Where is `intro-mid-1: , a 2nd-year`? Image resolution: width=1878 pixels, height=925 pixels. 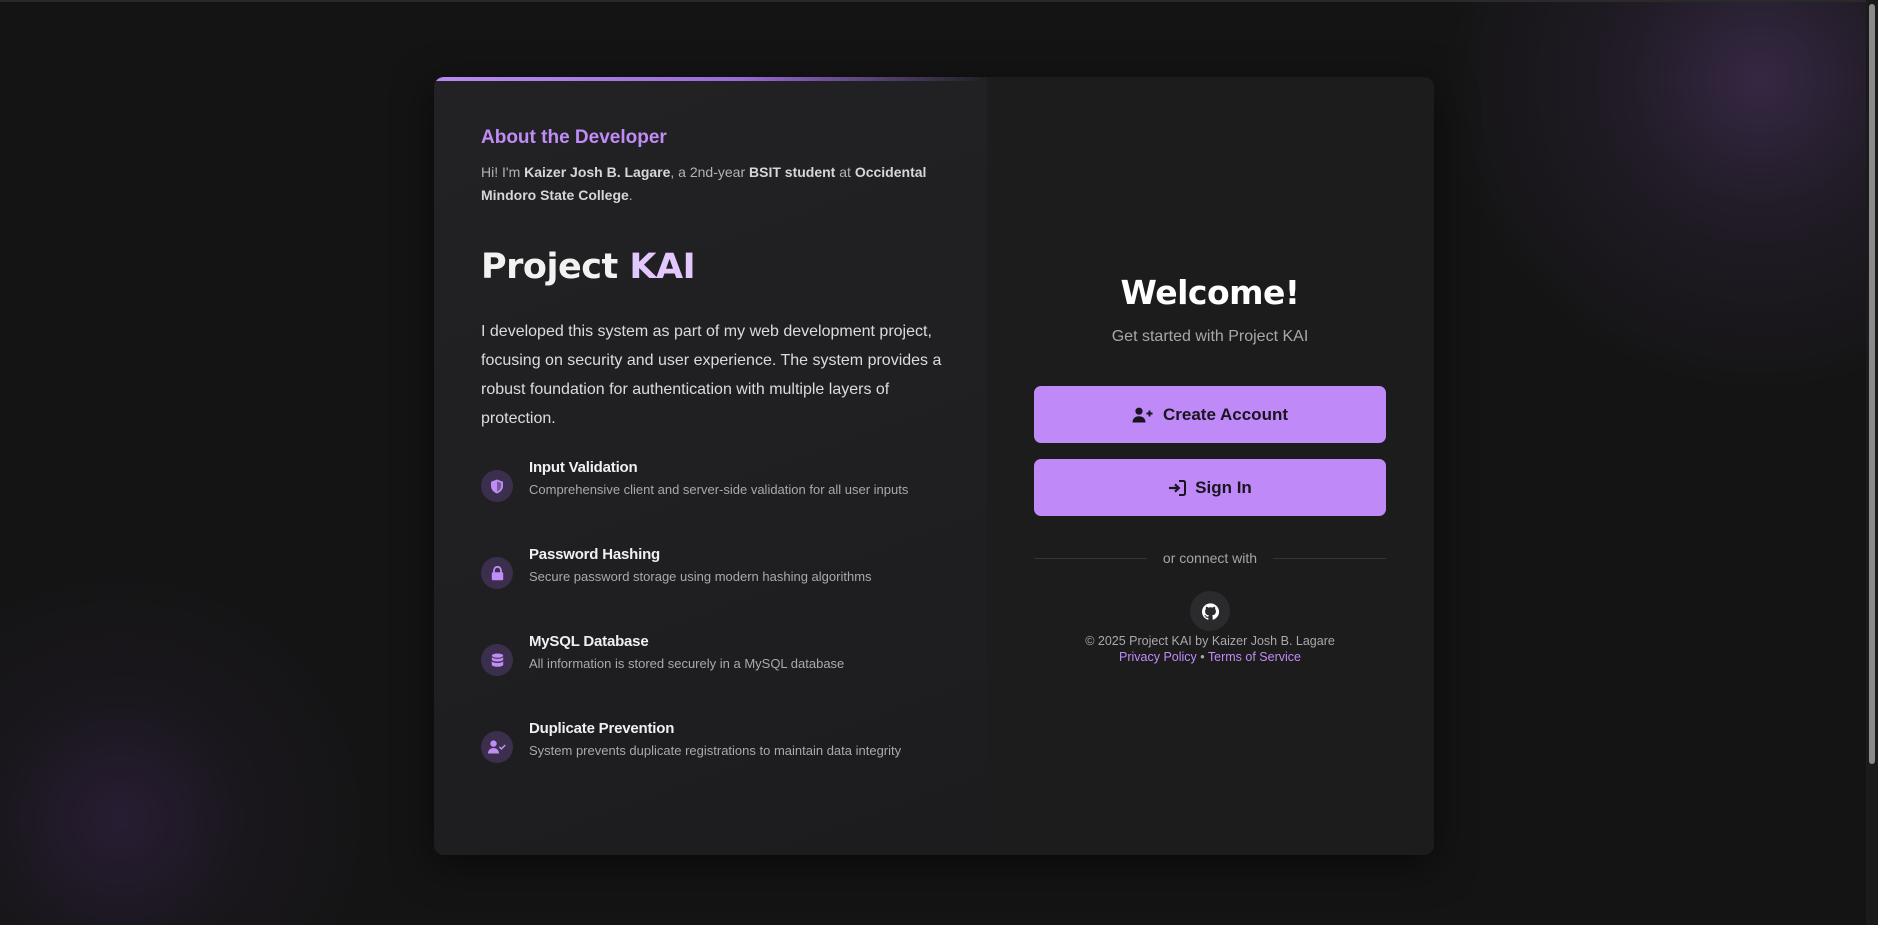 intro-mid-1: , a 2nd-year is located at coordinates (710, 172).